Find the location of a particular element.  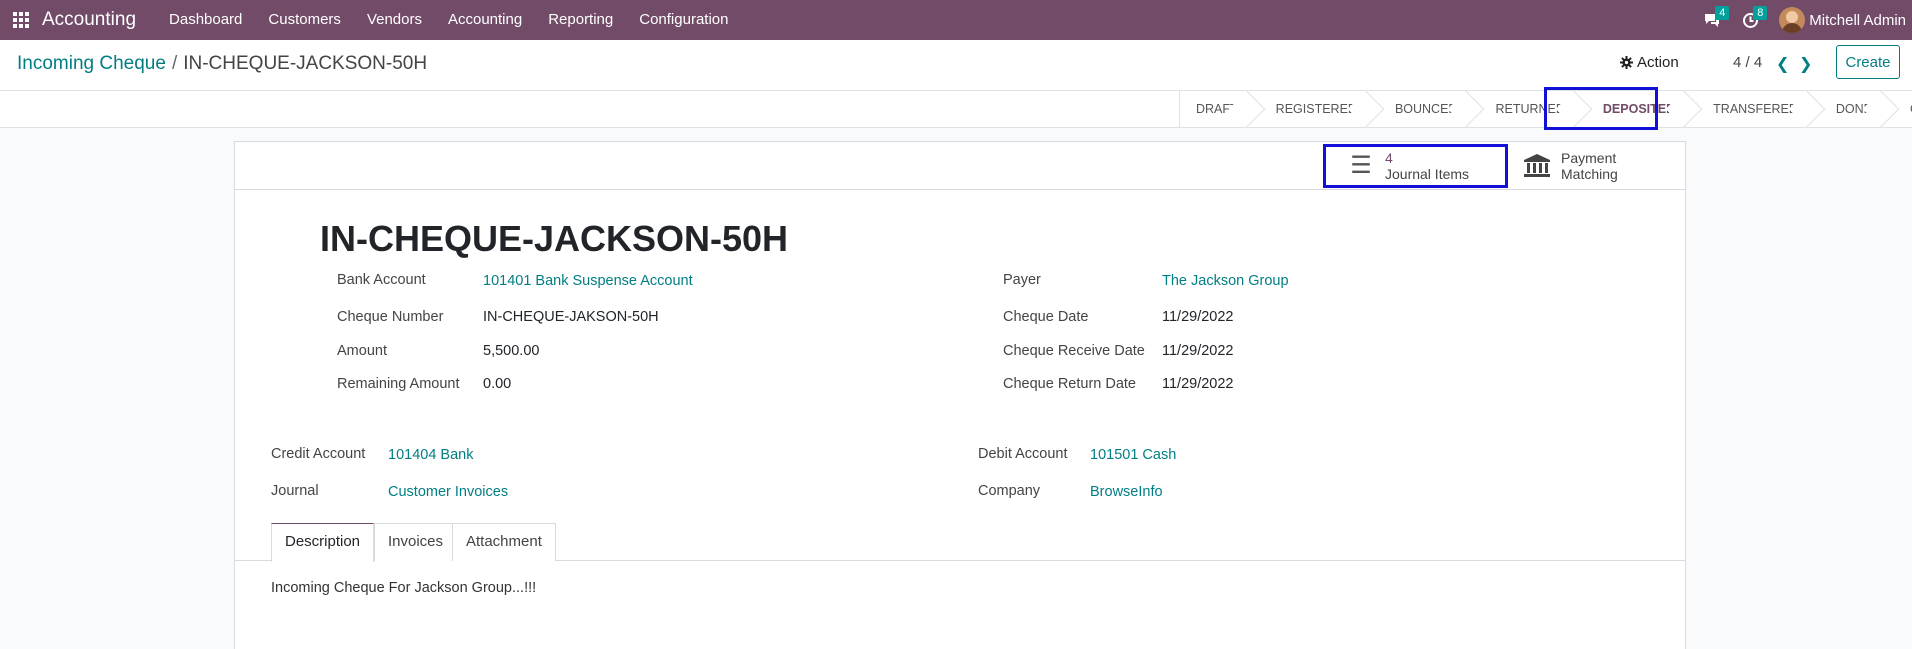

user-avatar is located at coordinates (1792, 20).